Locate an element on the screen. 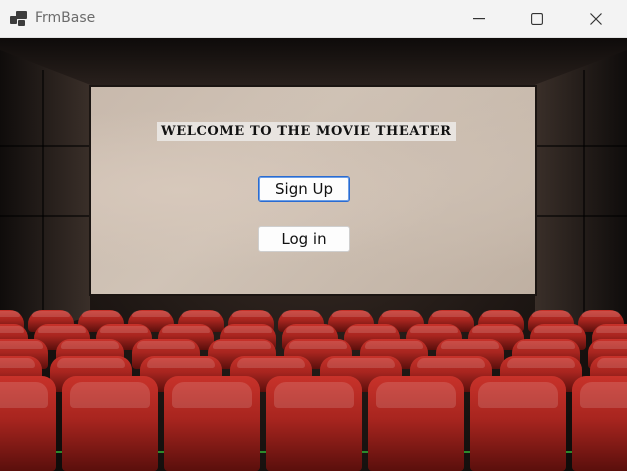  app-window-icon is located at coordinates (18, 18).